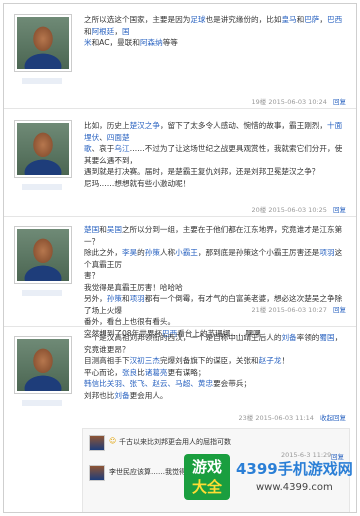  Describe the element at coordinates (141, 252) in the screenshot. I see `post-text: 的` at that location.